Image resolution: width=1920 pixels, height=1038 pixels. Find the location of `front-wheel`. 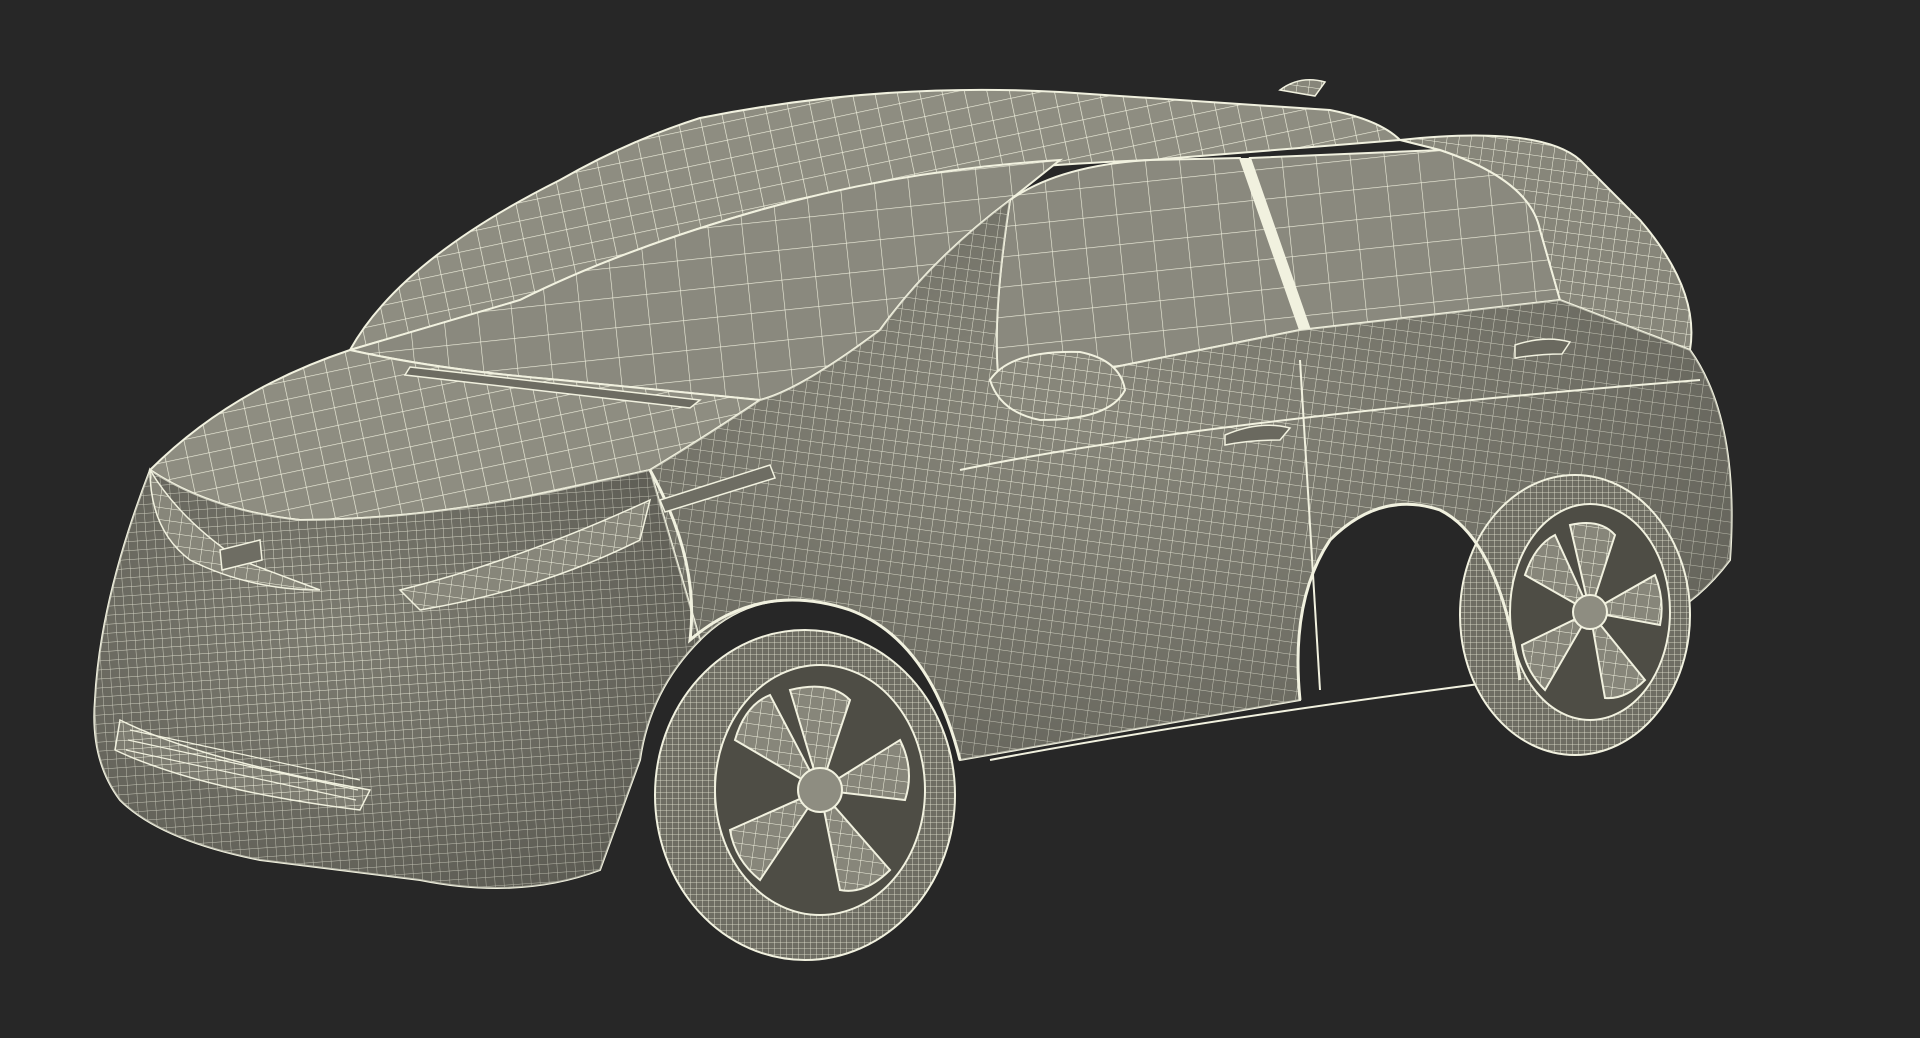

front-wheel is located at coordinates (805, 795).